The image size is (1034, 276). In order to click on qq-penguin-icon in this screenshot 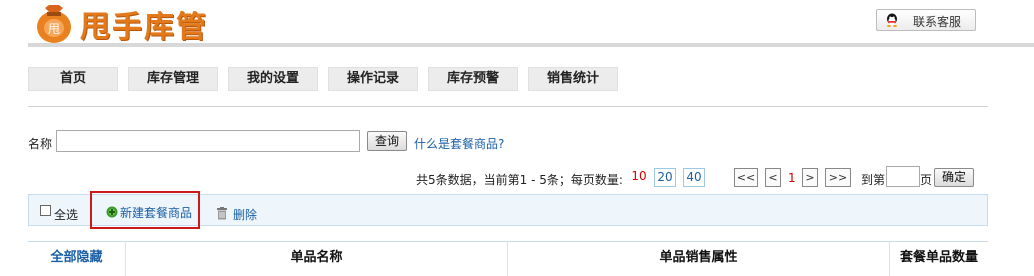, I will do `click(892, 20)`.